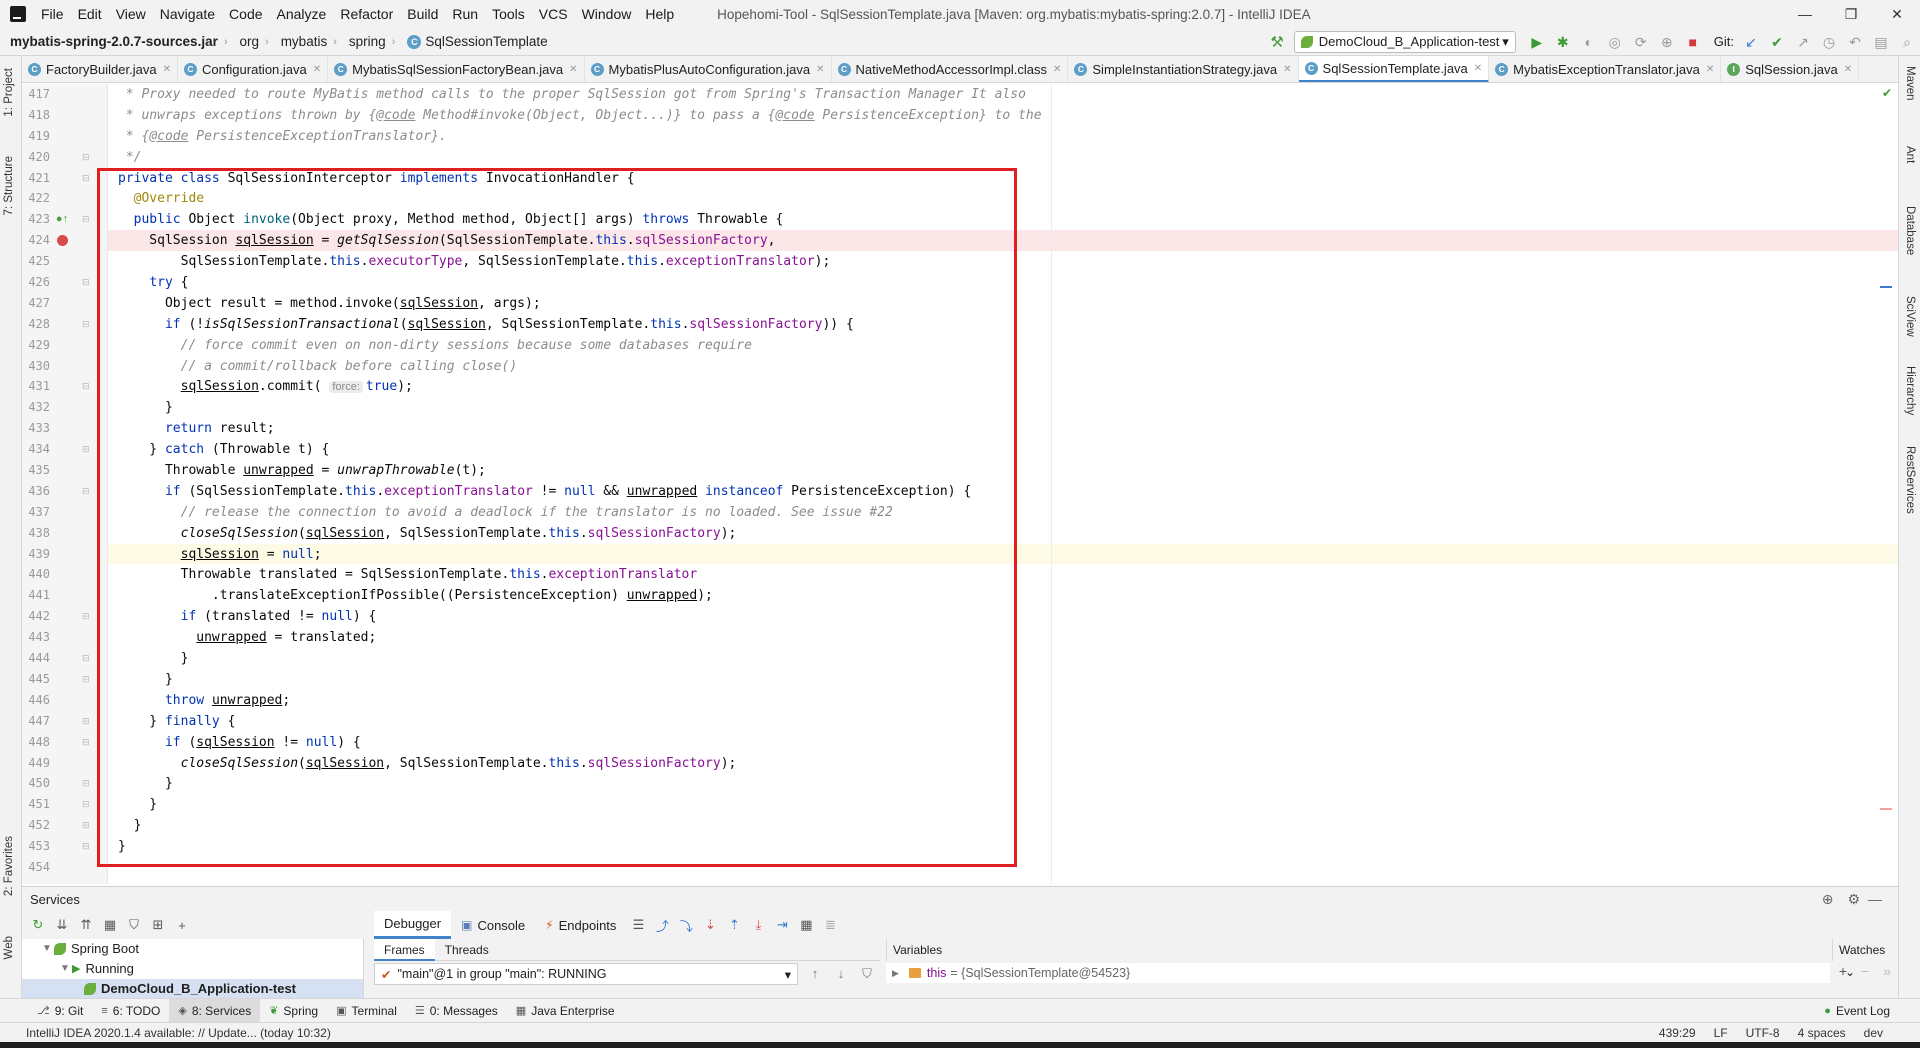 This screenshot has width=1920, height=1048. I want to click on menu-navigate: Navigate, so click(187, 14).